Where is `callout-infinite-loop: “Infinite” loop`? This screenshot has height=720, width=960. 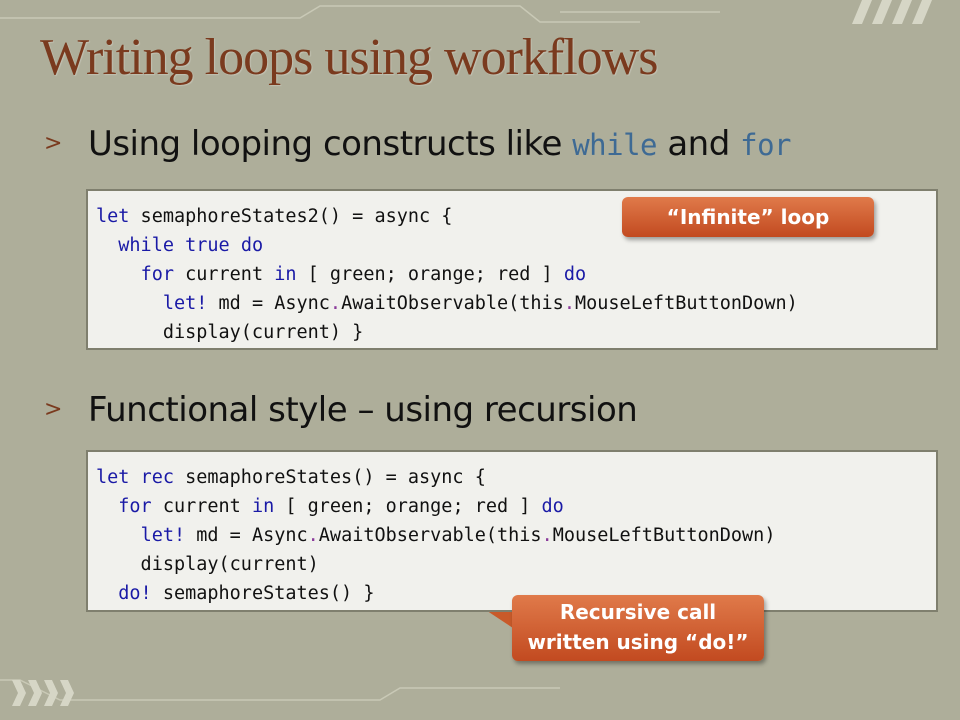 callout-infinite-loop: “Infinite” loop is located at coordinates (748, 217).